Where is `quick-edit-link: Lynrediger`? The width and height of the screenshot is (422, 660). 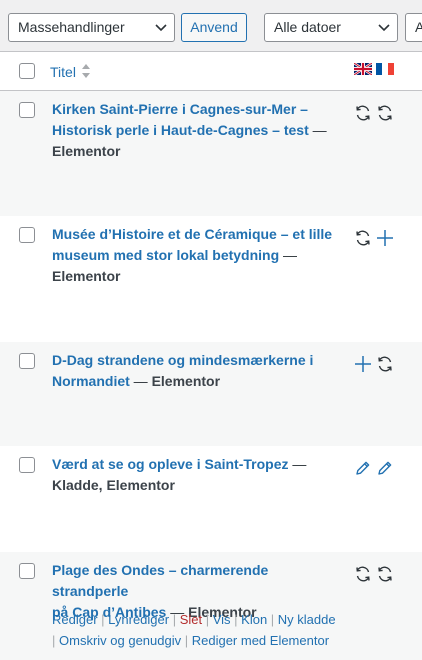 quick-edit-link: Lynrediger is located at coordinates (138, 619).